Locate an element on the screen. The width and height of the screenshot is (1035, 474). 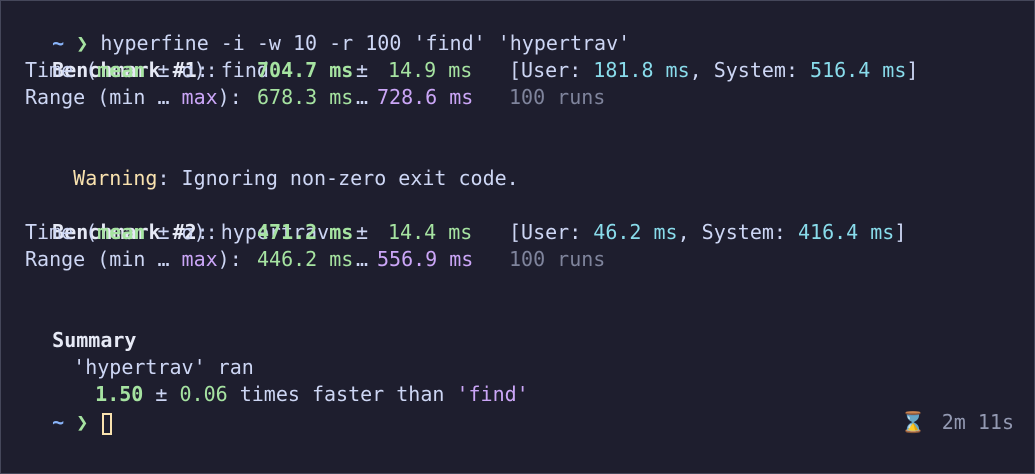
benchmark-1-header: Benchmark #1: find is located at coordinates (136, 56).